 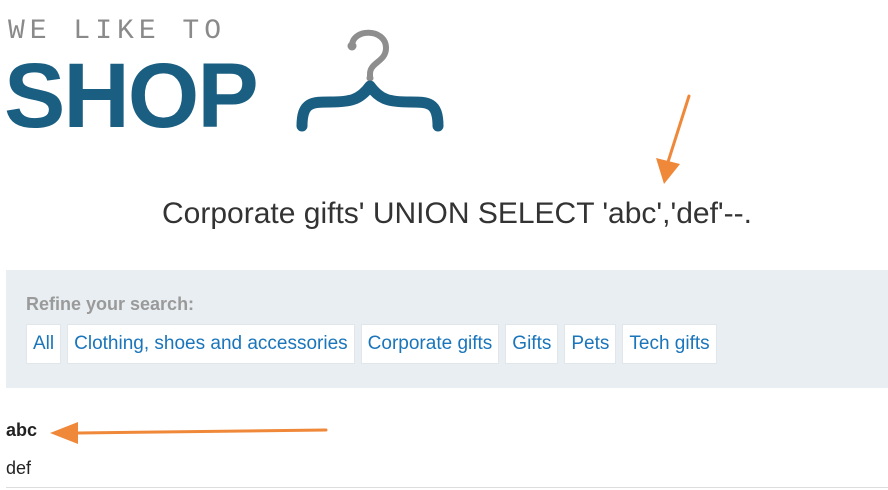 What do you see at coordinates (370, 80) in the screenshot?
I see `clothes-hanger-icon` at bounding box center [370, 80].